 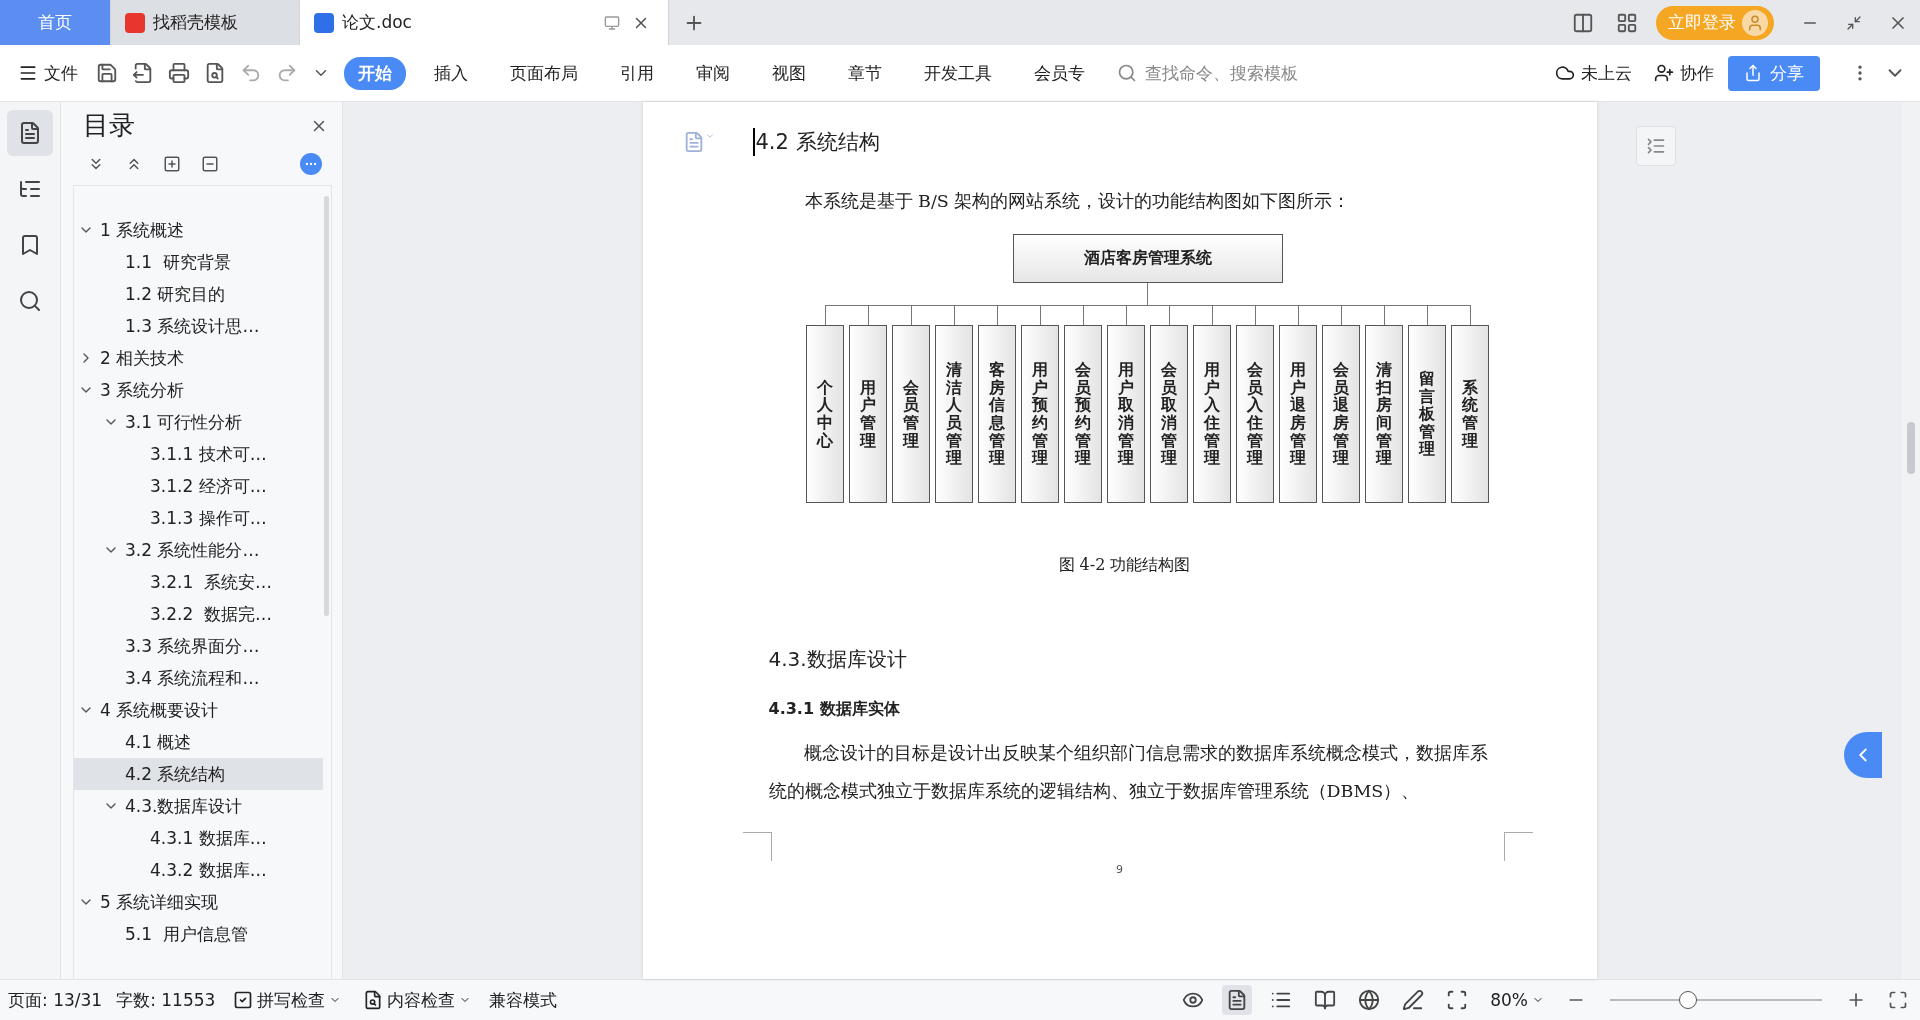 What do you see at coordinates (184, 806) in the screenshot?
I see `outline-label: 4.3.数据库设计` at bounding box center [184, 806].